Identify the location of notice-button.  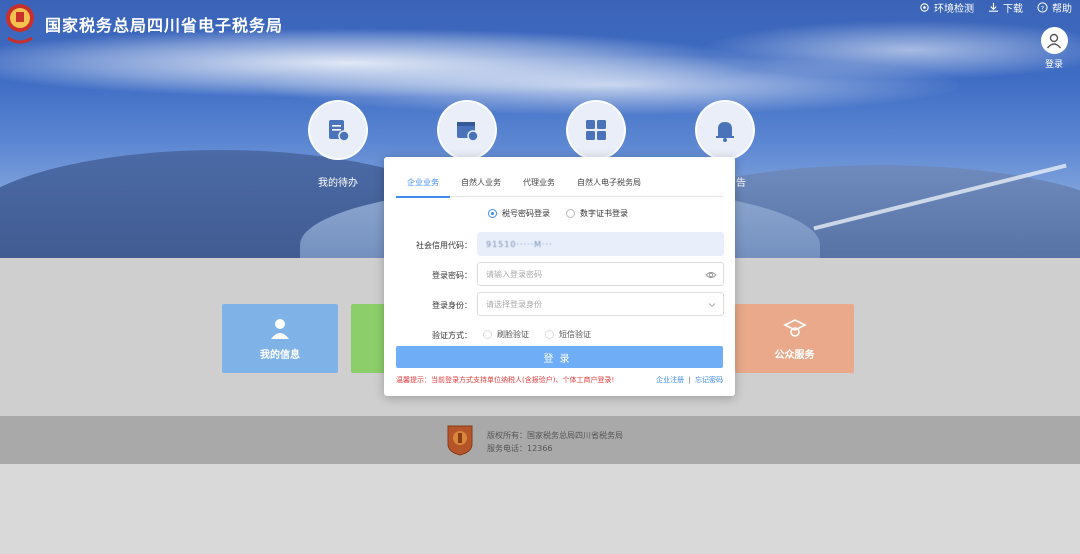
(725, 130).